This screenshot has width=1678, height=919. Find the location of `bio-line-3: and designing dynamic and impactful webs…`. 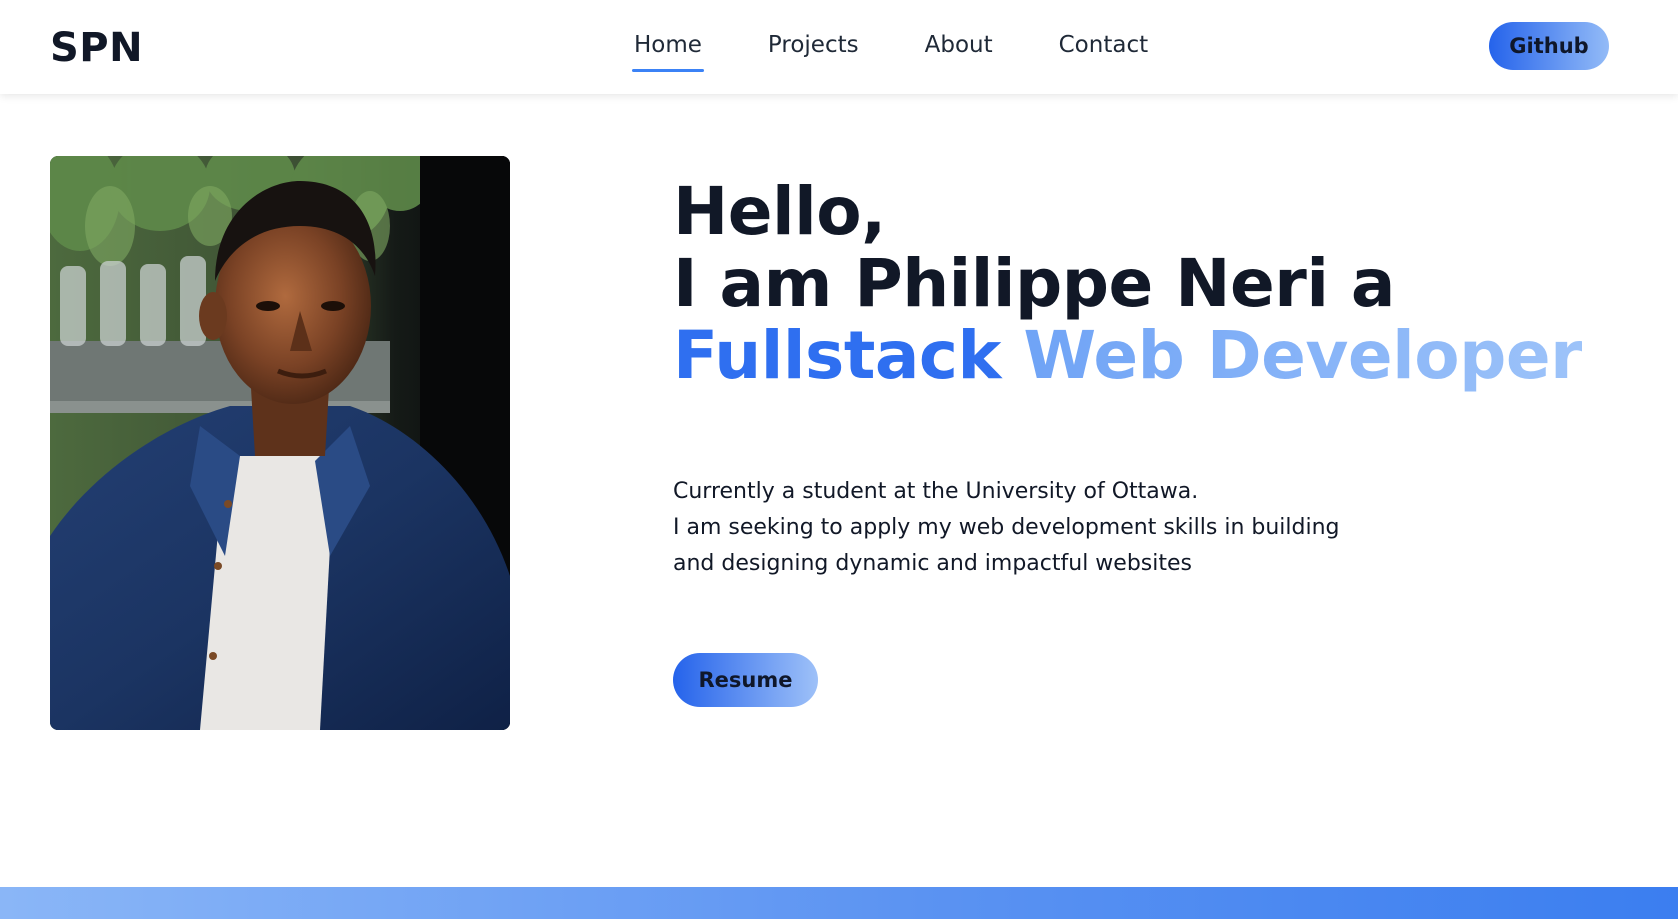

bio-line-3: and designing dynamic and impactful webs… is located at coordinates (932, 563).